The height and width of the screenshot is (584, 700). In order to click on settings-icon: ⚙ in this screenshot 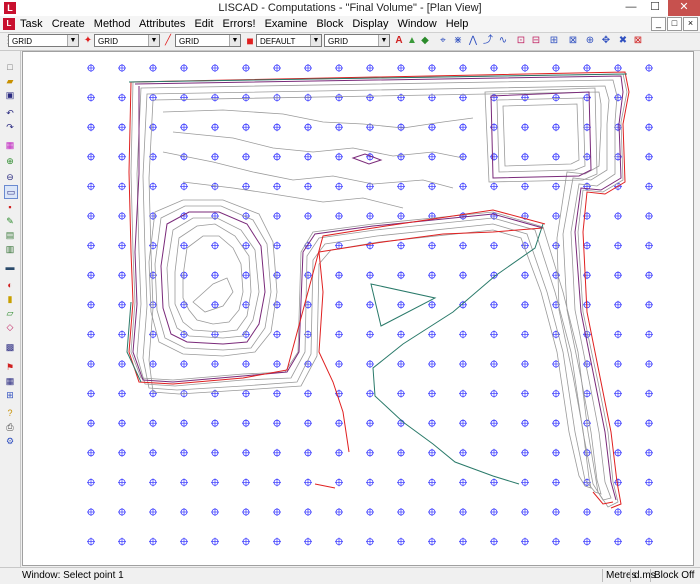, I will do `click(10, 441)`.